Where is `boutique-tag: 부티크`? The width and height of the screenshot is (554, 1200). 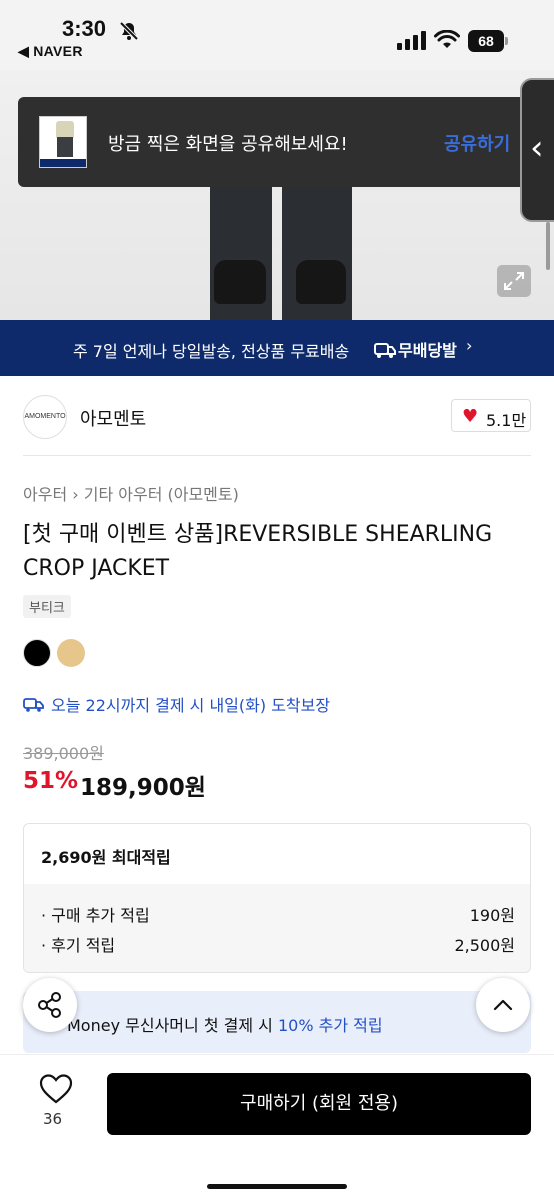 boutique-tag: 부티크 is located at coordinates (47, 606).